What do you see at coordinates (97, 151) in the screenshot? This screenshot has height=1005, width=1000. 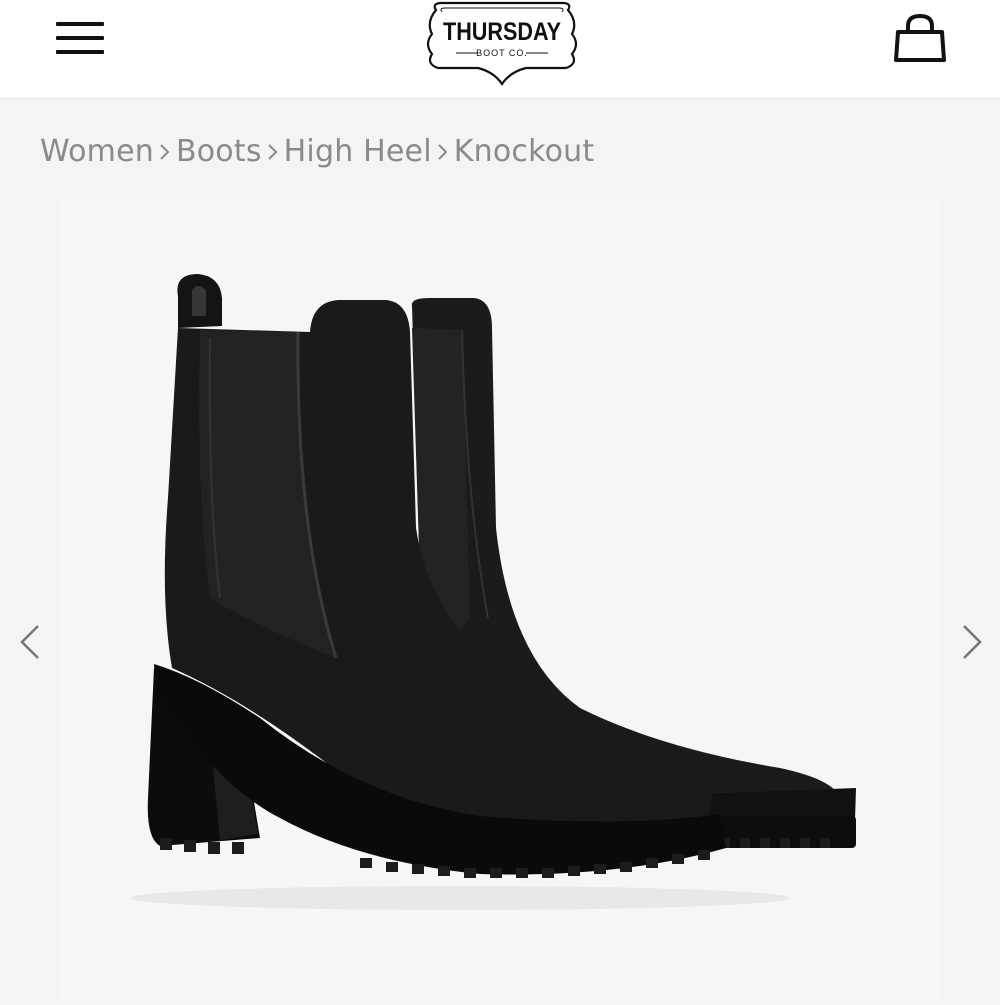 I see `breadcrumb-women: Women` at bounding box center [97, 151].